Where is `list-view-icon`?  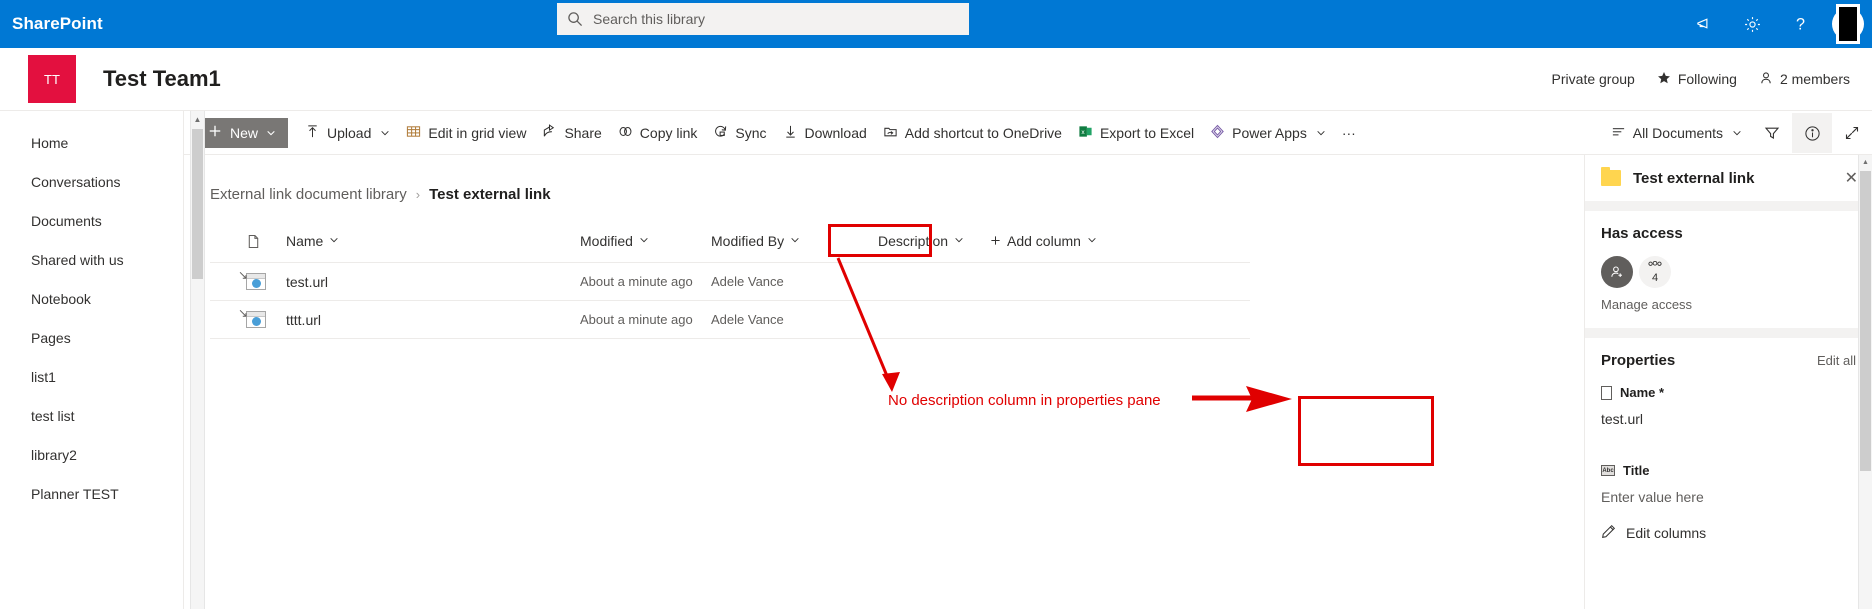 list-view-icon is located at coordinates (1618, 133).